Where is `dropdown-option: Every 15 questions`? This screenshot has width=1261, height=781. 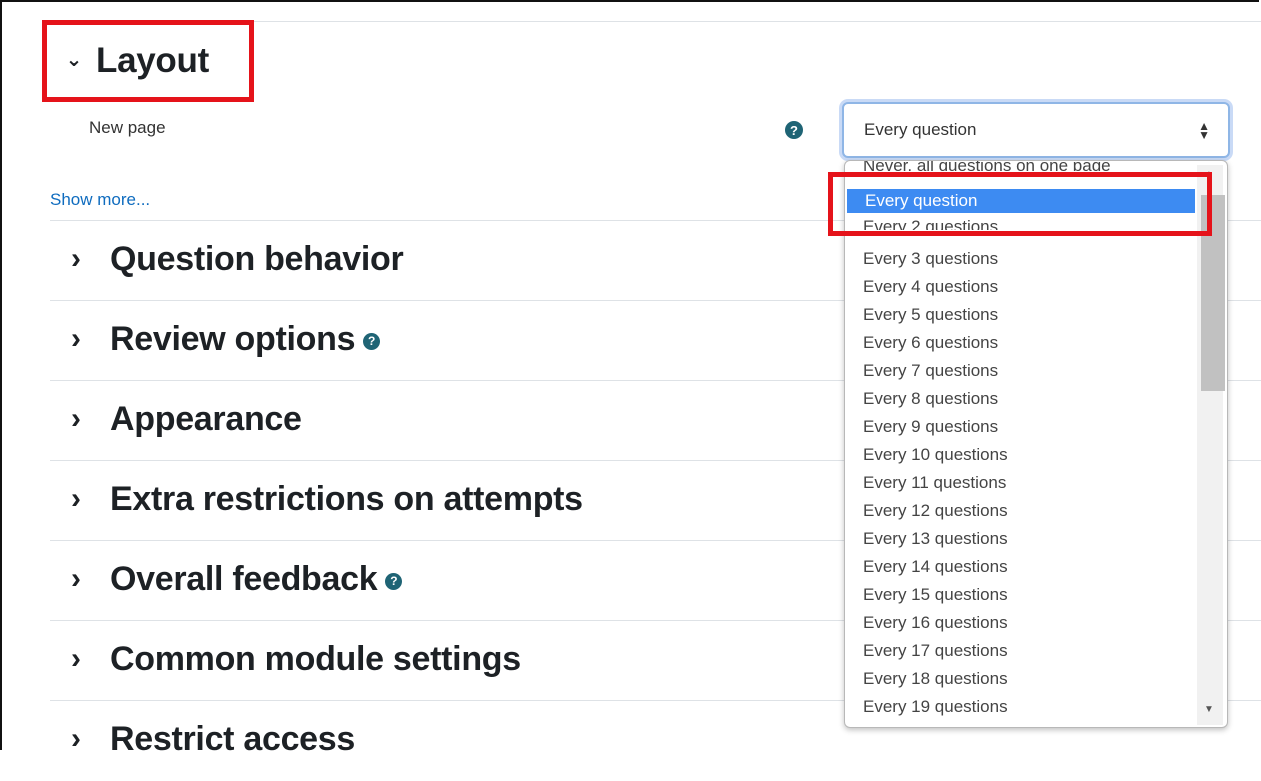
dropdown-option: Every 15 questions is located at coordinates (1020, 595).